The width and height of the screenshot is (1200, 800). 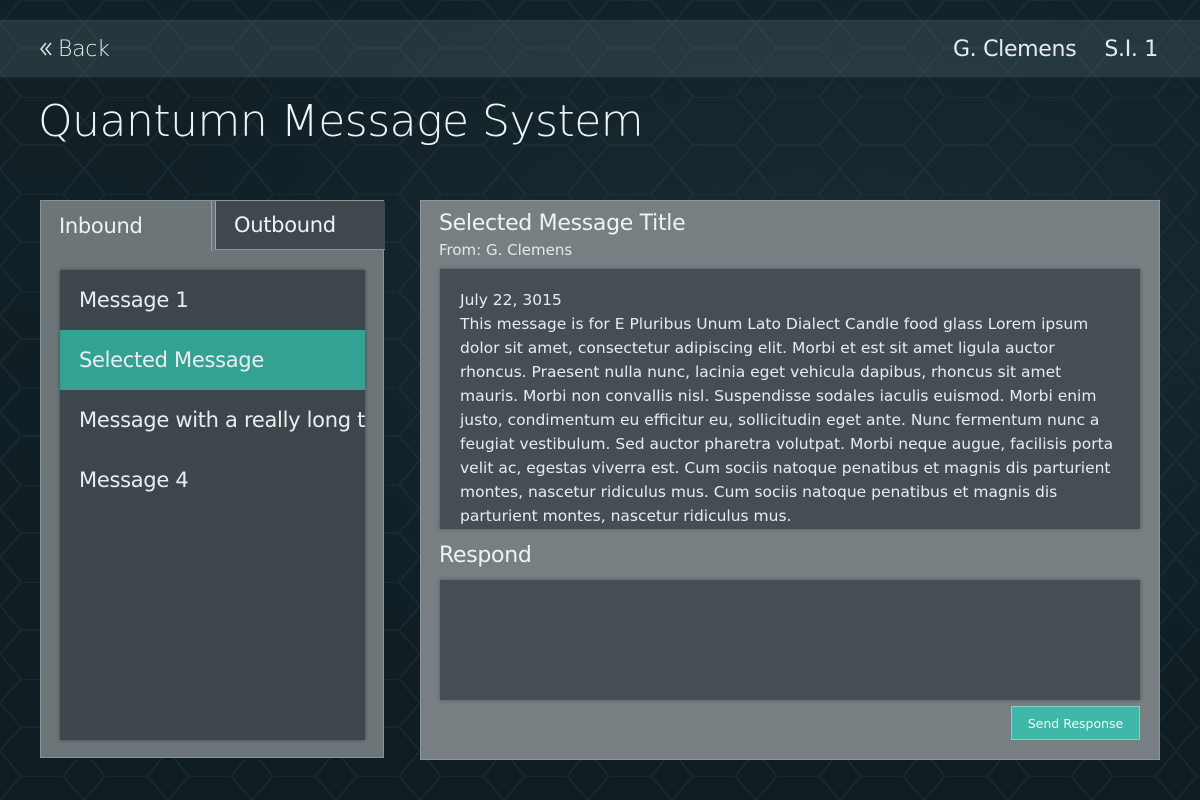 What do you see at coordinates (790, 640) in the screenshot?
I see `response-input` at bounding box center [790, 640].